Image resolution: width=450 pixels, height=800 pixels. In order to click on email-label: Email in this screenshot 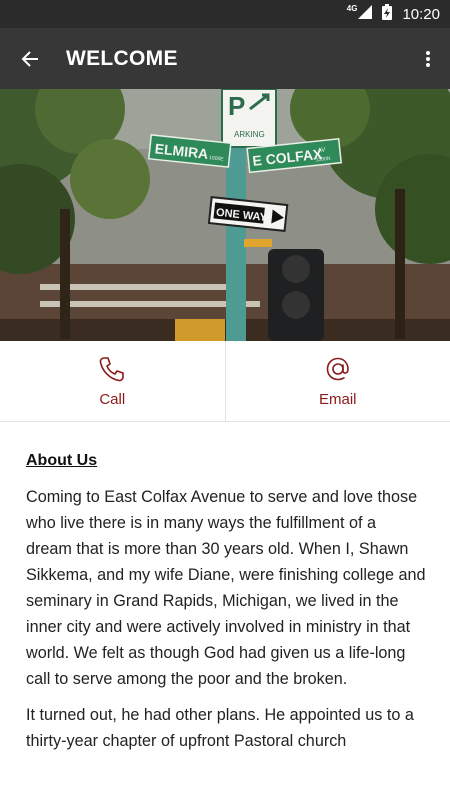, I will do `click(337, 399)`.